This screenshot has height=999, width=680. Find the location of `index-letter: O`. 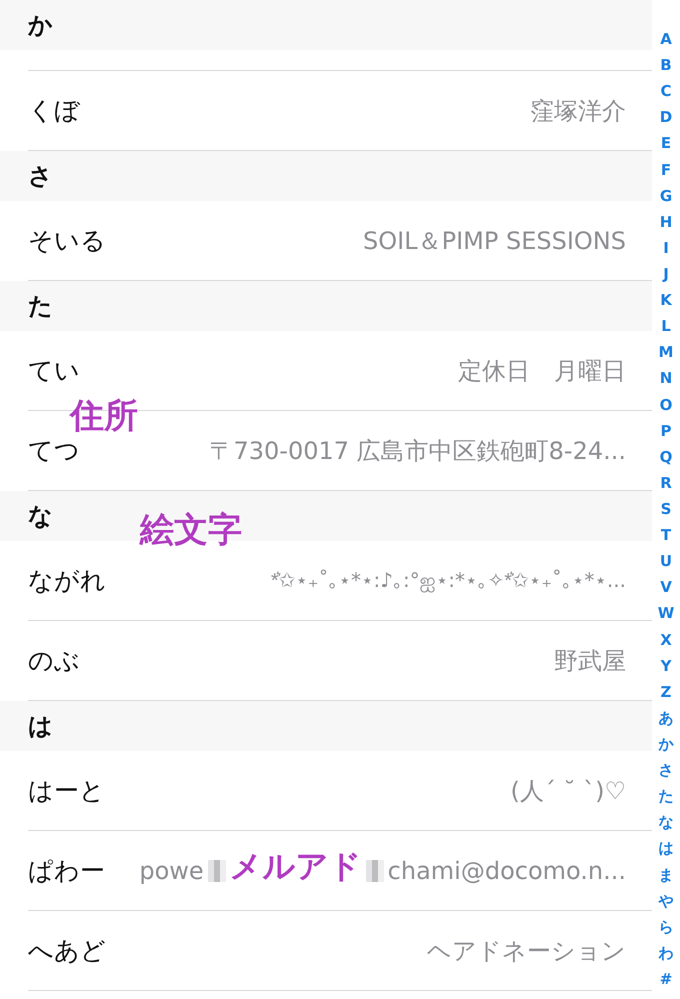

index-letter: O is located at coordinates (666, 405).